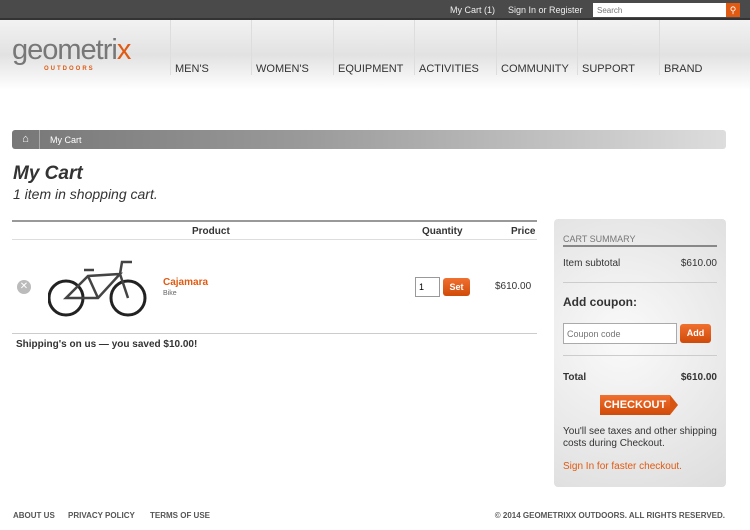  What do you see at coordinates (85, 194) in the screenshot?
I see `page-subtitle: 1 item in shopping cart.` at bounding box center [85, 194].